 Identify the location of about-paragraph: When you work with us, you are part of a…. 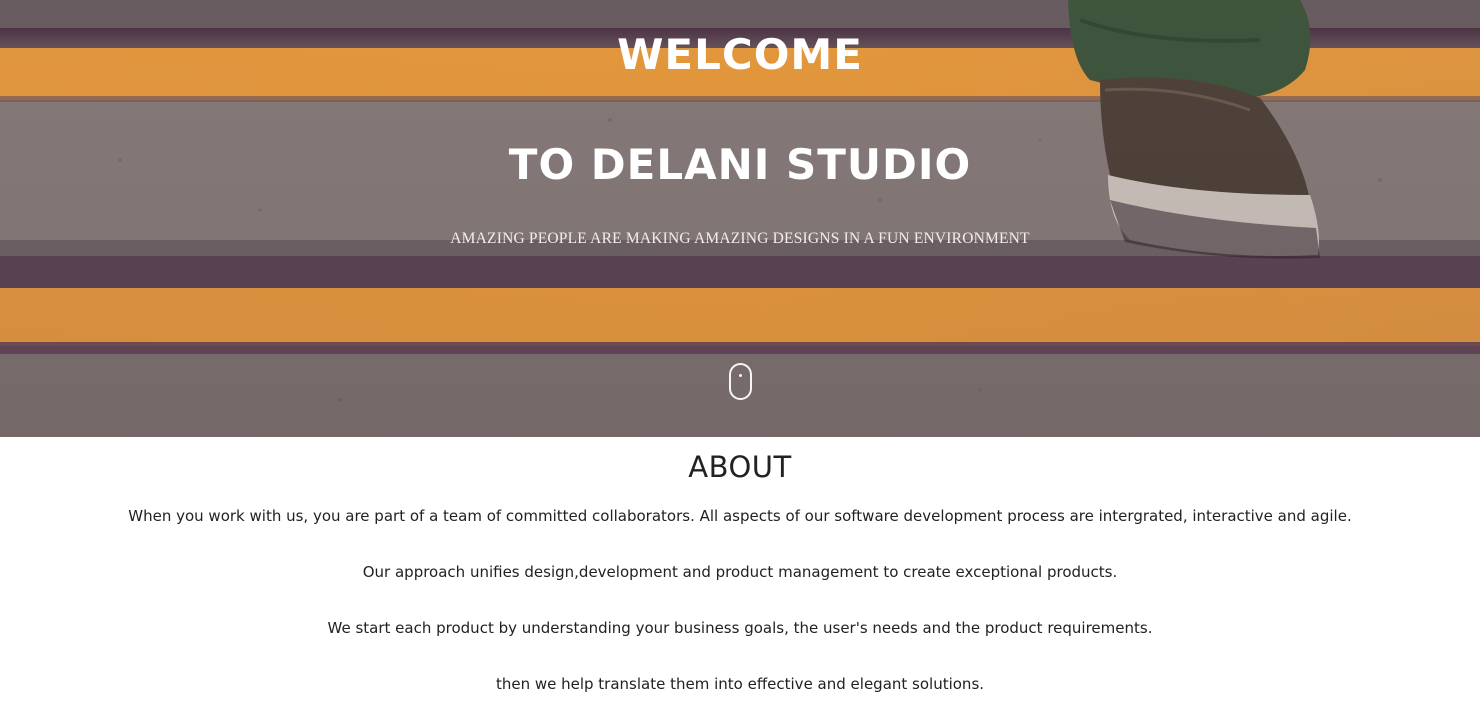
(740, 516).